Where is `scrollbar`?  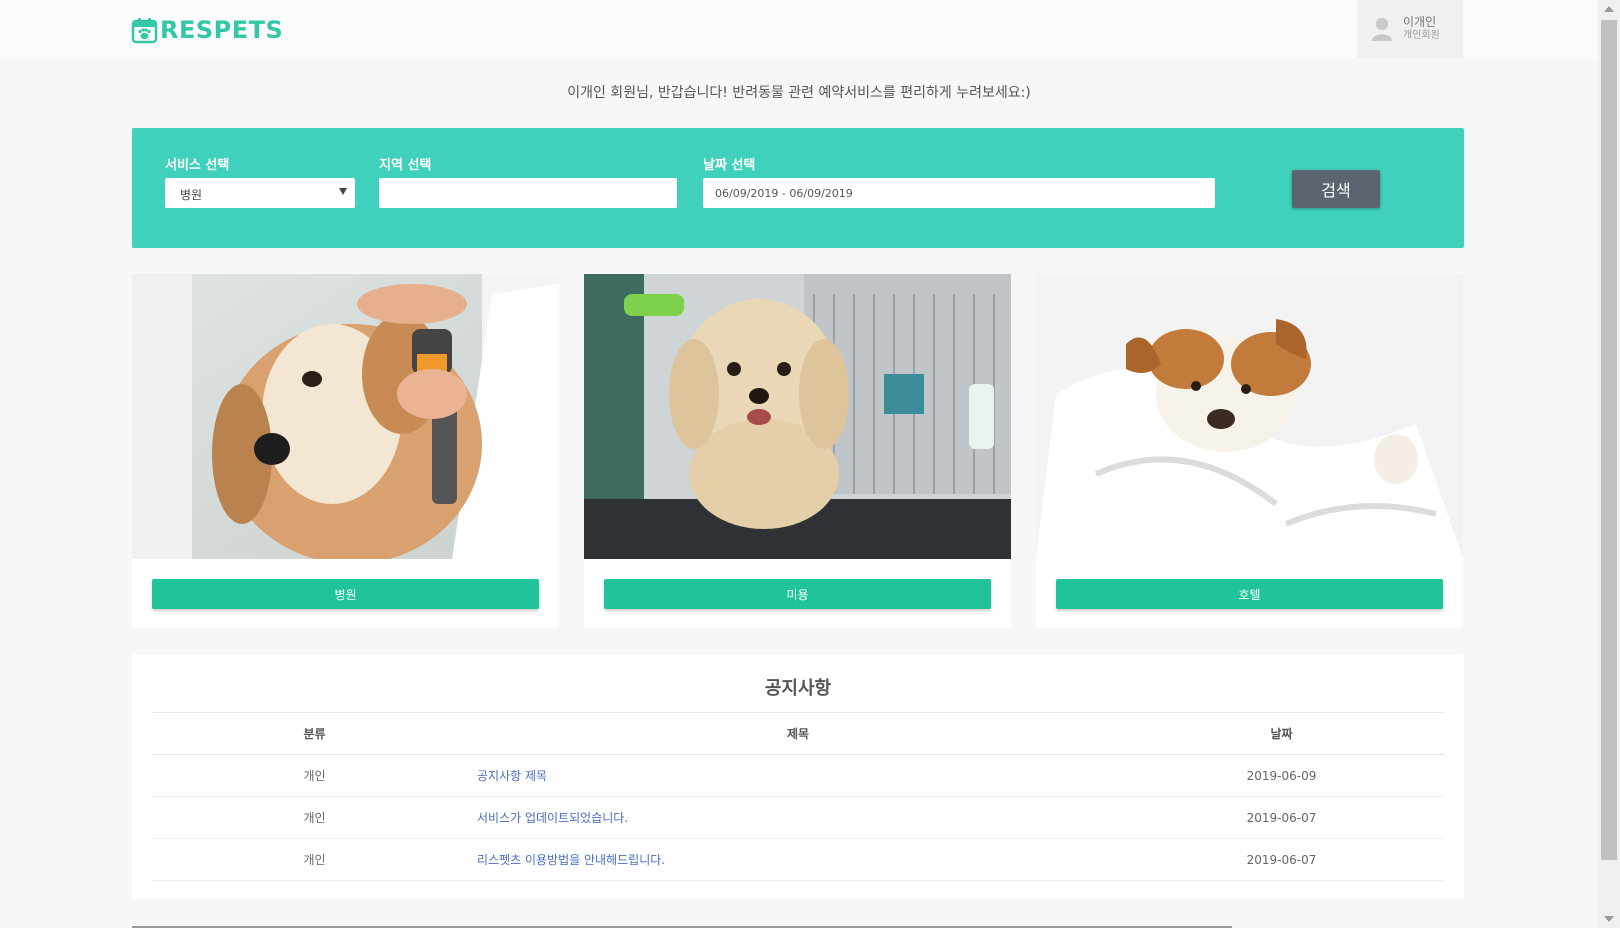 scrollbar is located at coordinates (1609, 464).